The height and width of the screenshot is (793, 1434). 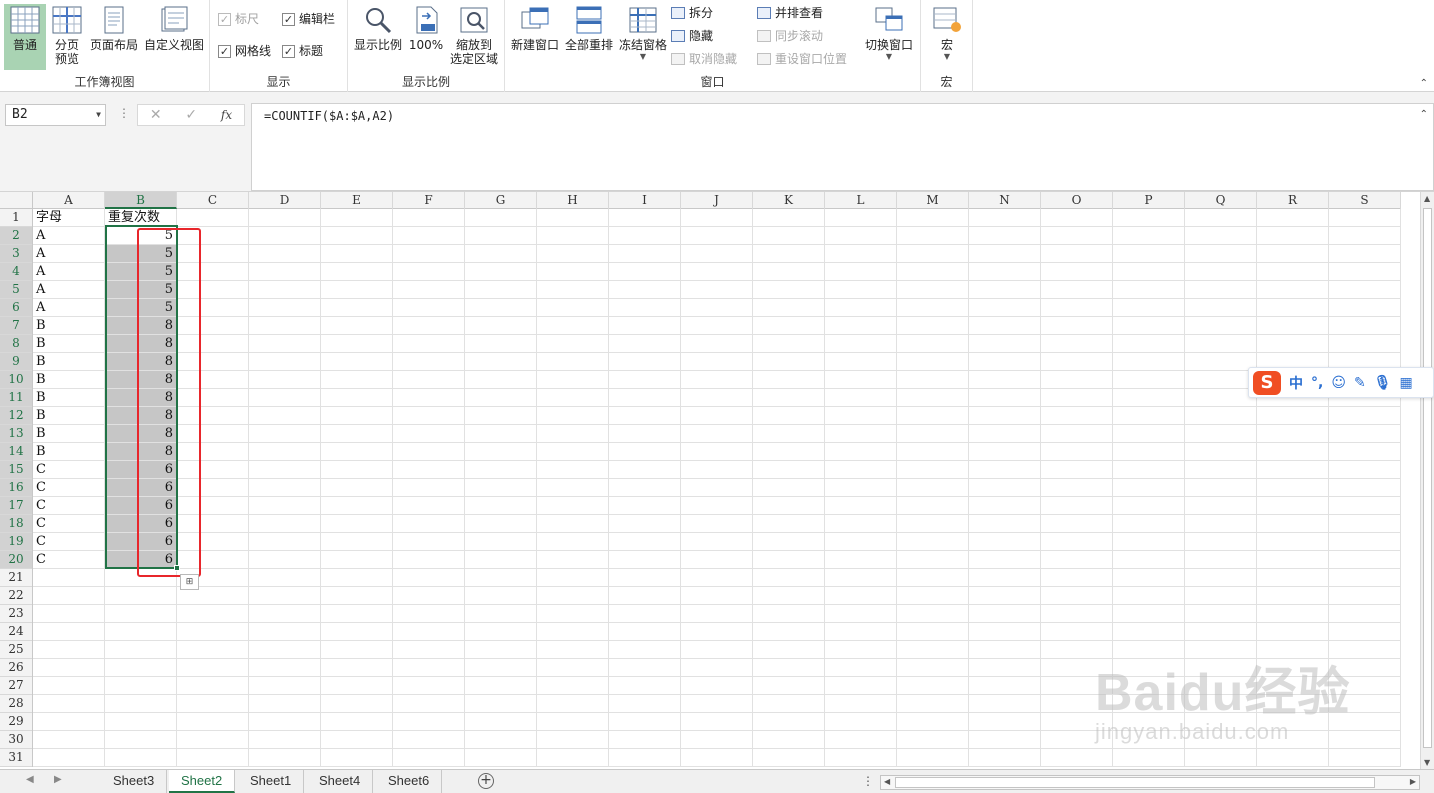 What do you see at coordinates (1221, 704) in the screenshot?
I see `cell-q28` at bounding box center [1221, 704].